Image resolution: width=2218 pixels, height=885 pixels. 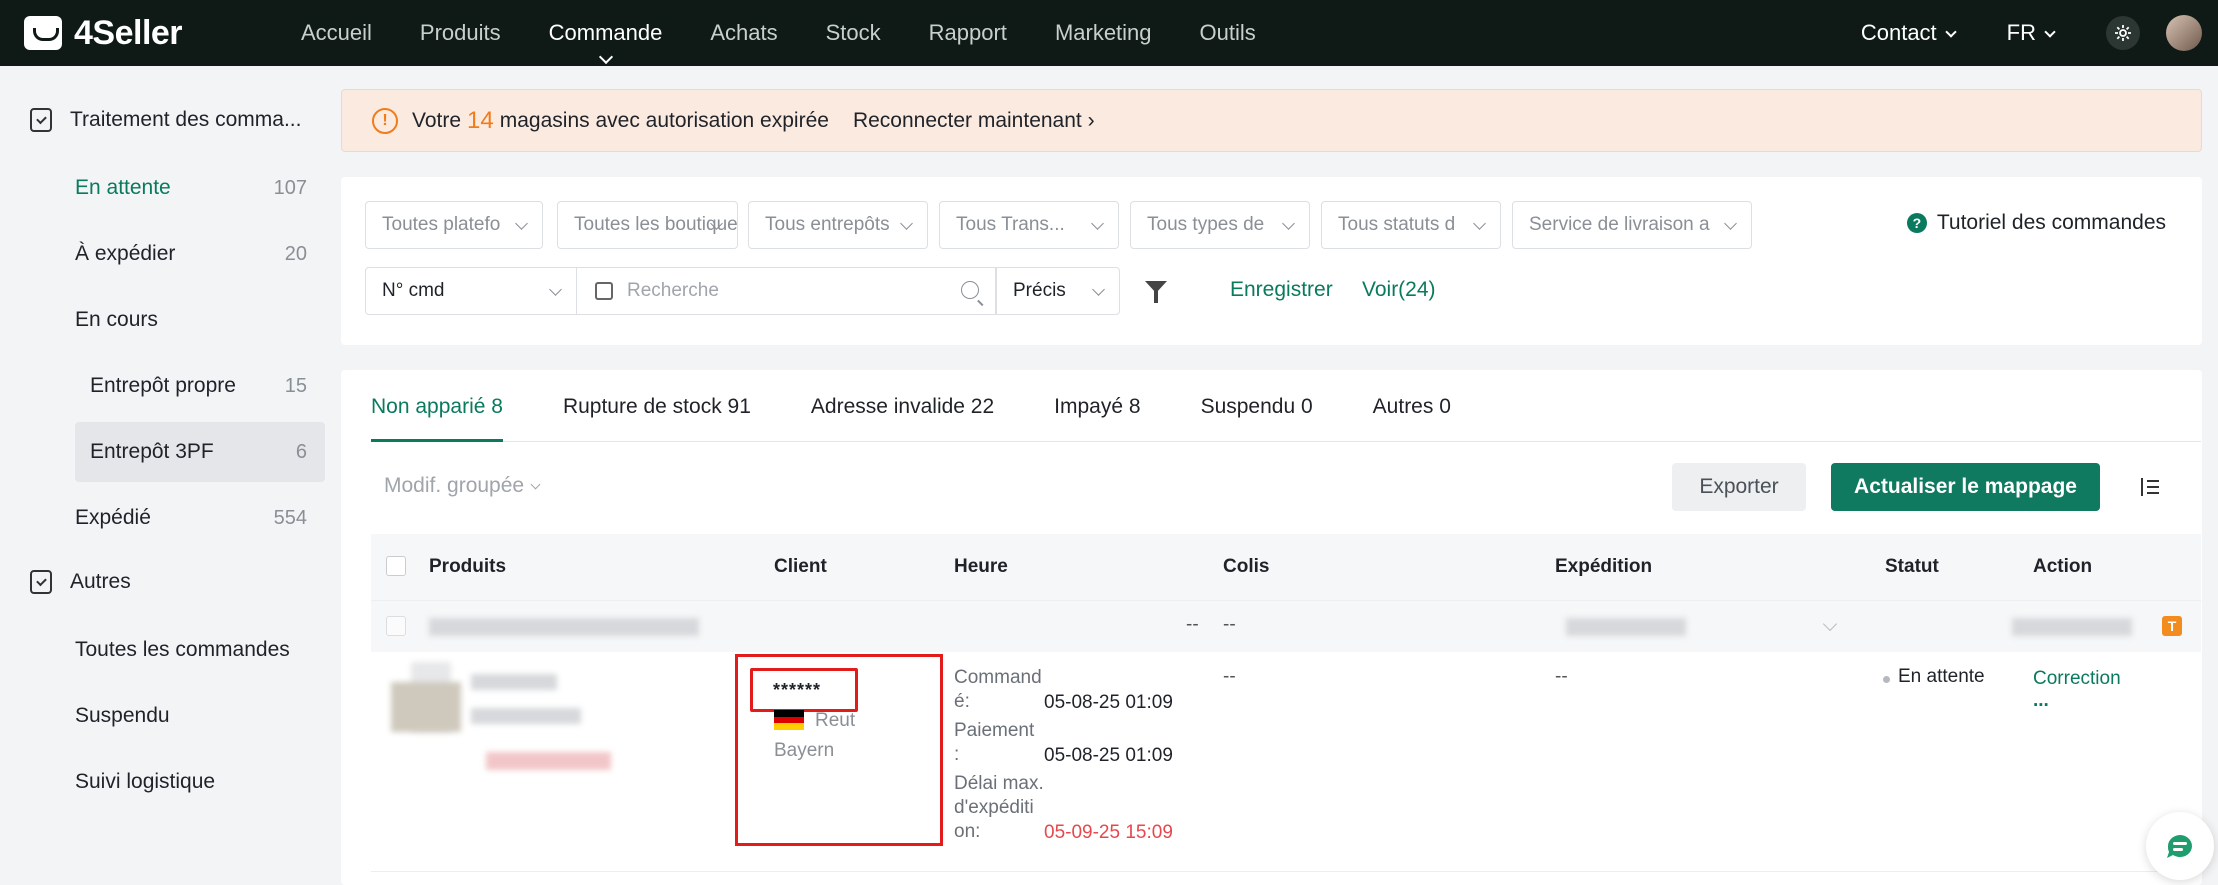 What do you see at coordinates (998, 677) in the screenshot?
I see `order-date-label: Command` at bounding box center [998, 677].